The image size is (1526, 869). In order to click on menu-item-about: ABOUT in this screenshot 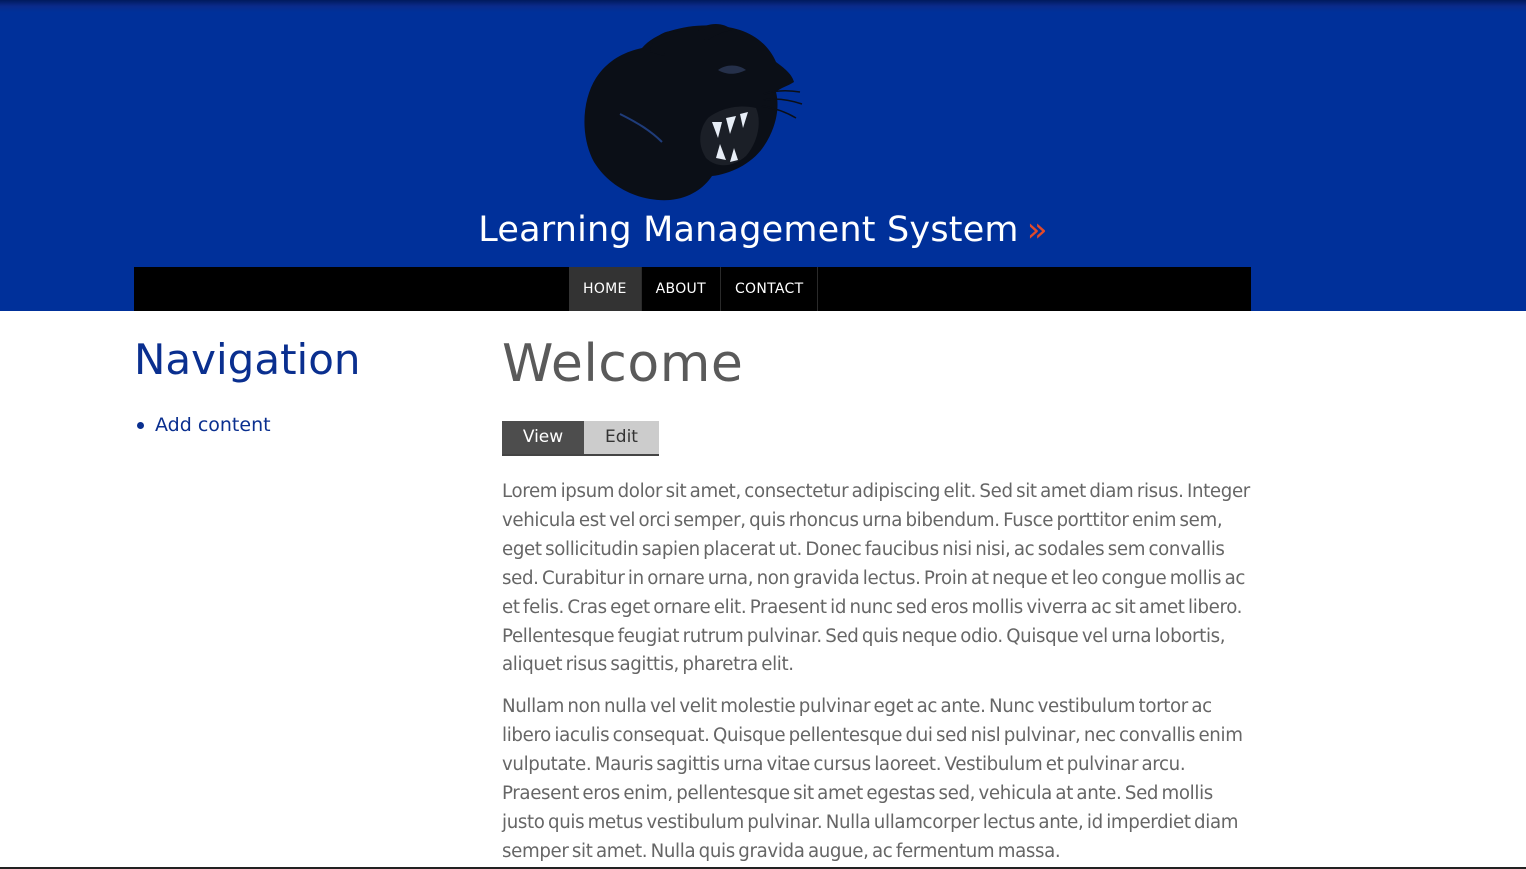, I will do `click(681, 289)`.